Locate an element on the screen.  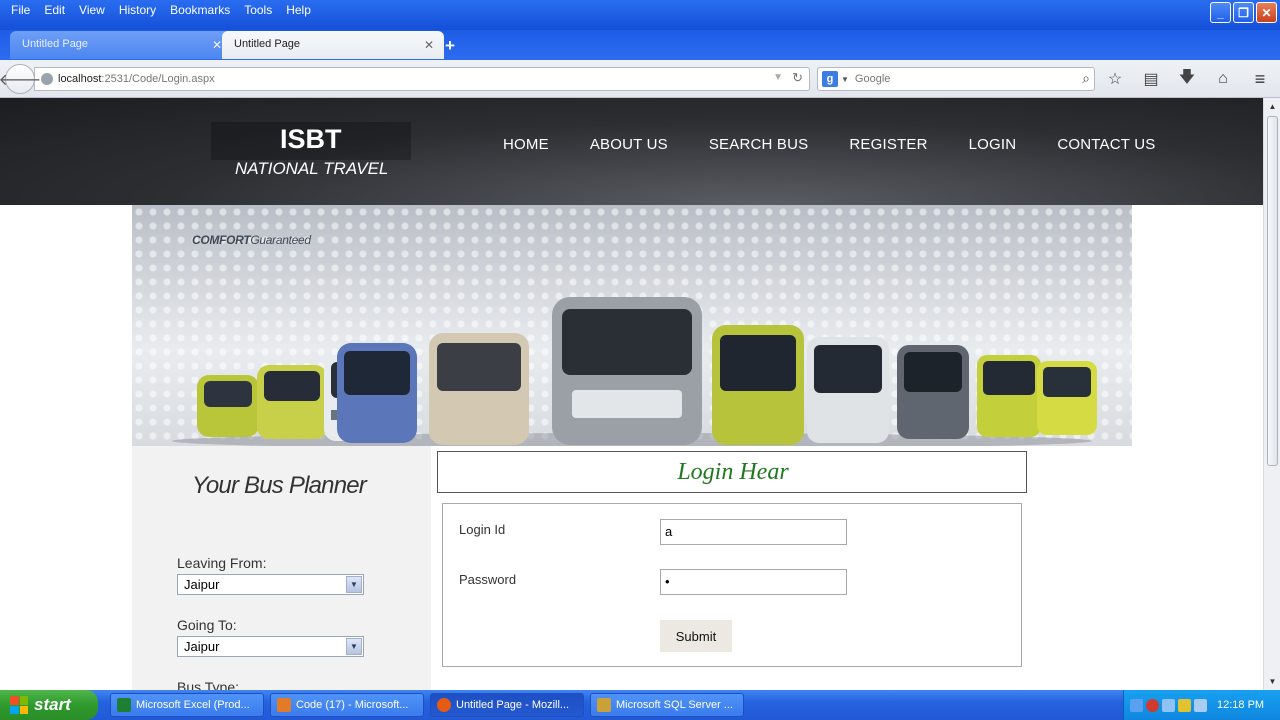
scrollbar-thumb is located at coordinates (1272, 291).